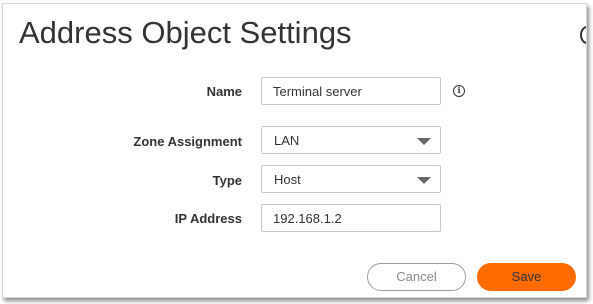  Describe the element at coordinates (351, 179) in the screenshot. I see `type-select: Host` at that location.